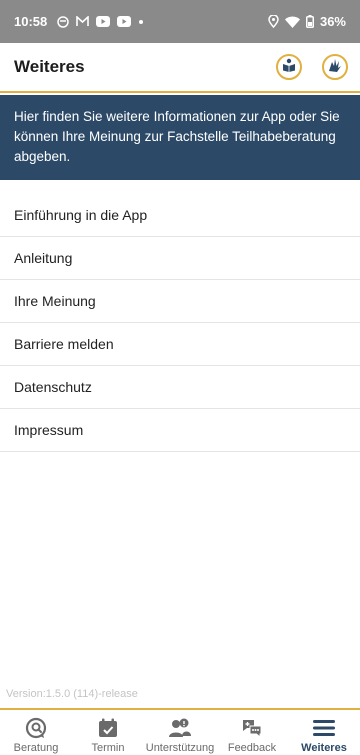  I want to click on easy-language-icon, so click(289, 67).